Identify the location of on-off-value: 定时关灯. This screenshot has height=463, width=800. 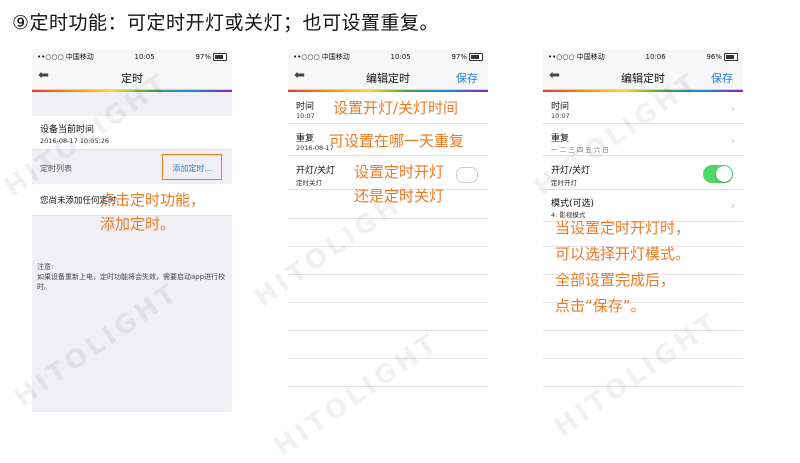
(309, 183).